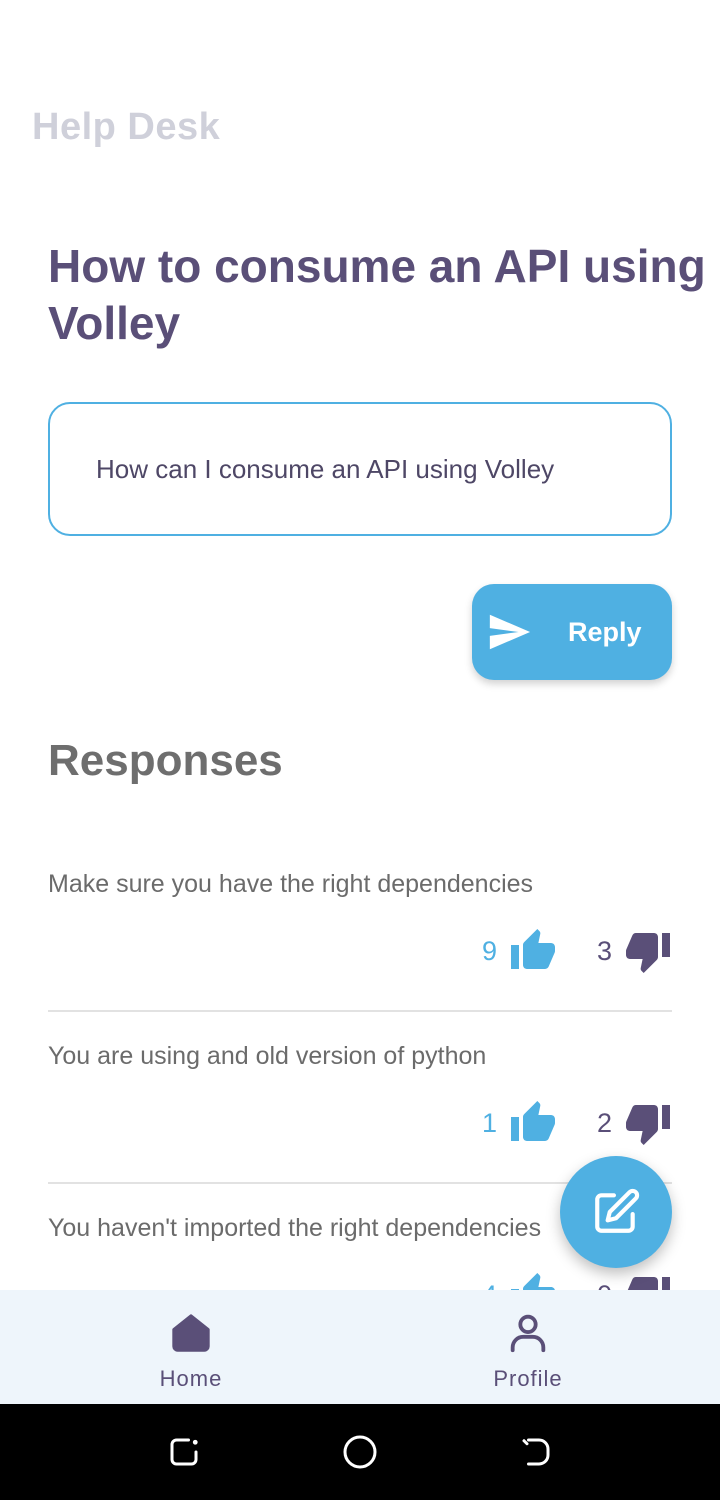 Image resolution: width=720 pixels, height=1500 pixels. I want to click on bottom-navigation: Home Profile, so click(360, 1347).